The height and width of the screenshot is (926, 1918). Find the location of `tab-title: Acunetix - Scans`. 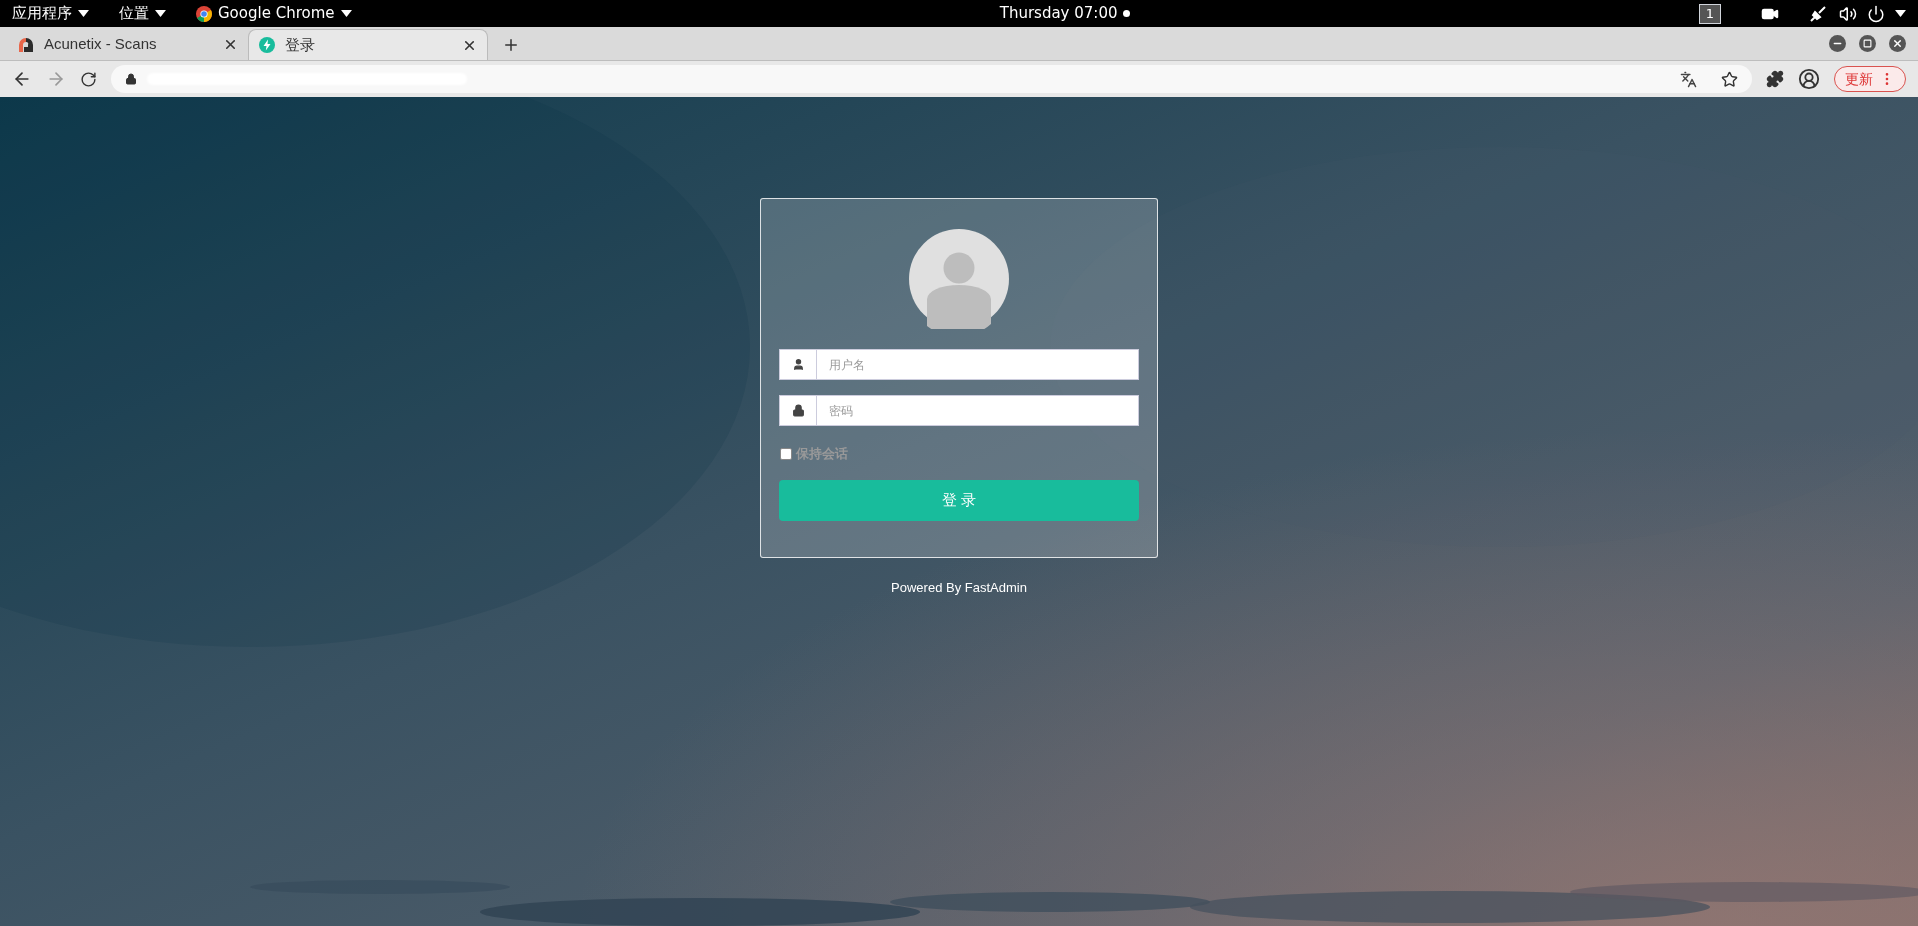

tab-title: Acunetix - Scans is located at coordinates (101, 44).